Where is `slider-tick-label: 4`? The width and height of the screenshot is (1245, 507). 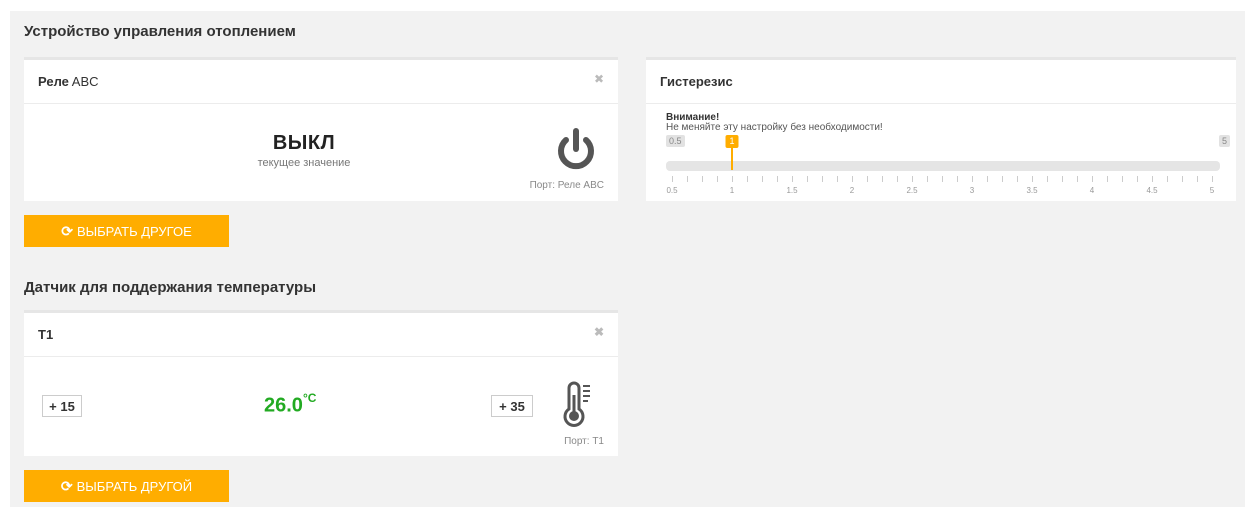 slider-tick-label: 4 is located at coordinates (1092, 190).